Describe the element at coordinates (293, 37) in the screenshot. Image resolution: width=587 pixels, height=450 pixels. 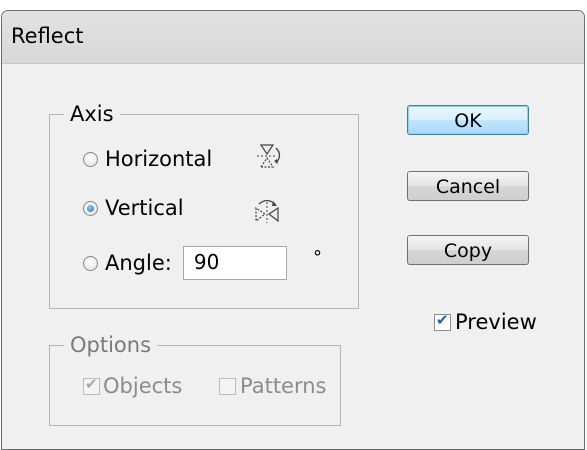
I see `title-bar: Reflect` at that location.